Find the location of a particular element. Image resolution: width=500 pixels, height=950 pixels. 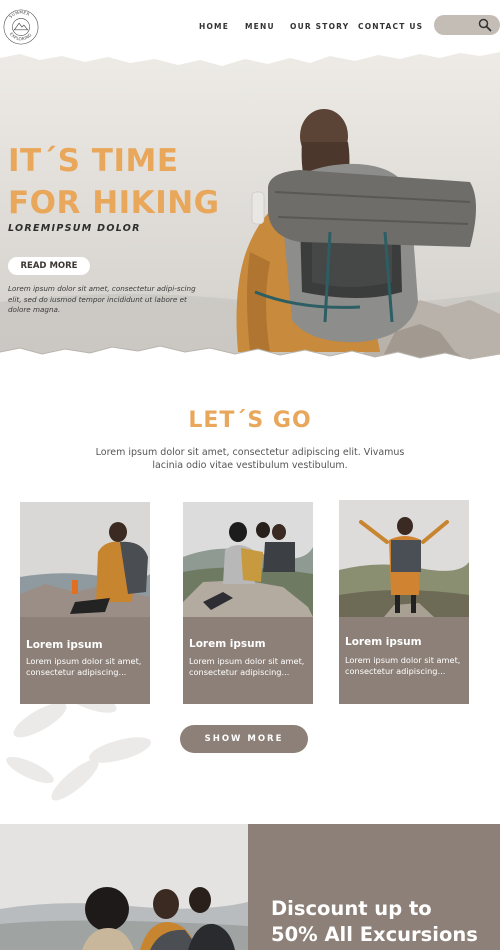

discount-promo-panel: Discount up to 50% All Excursions is located at coordinates (374, 887).